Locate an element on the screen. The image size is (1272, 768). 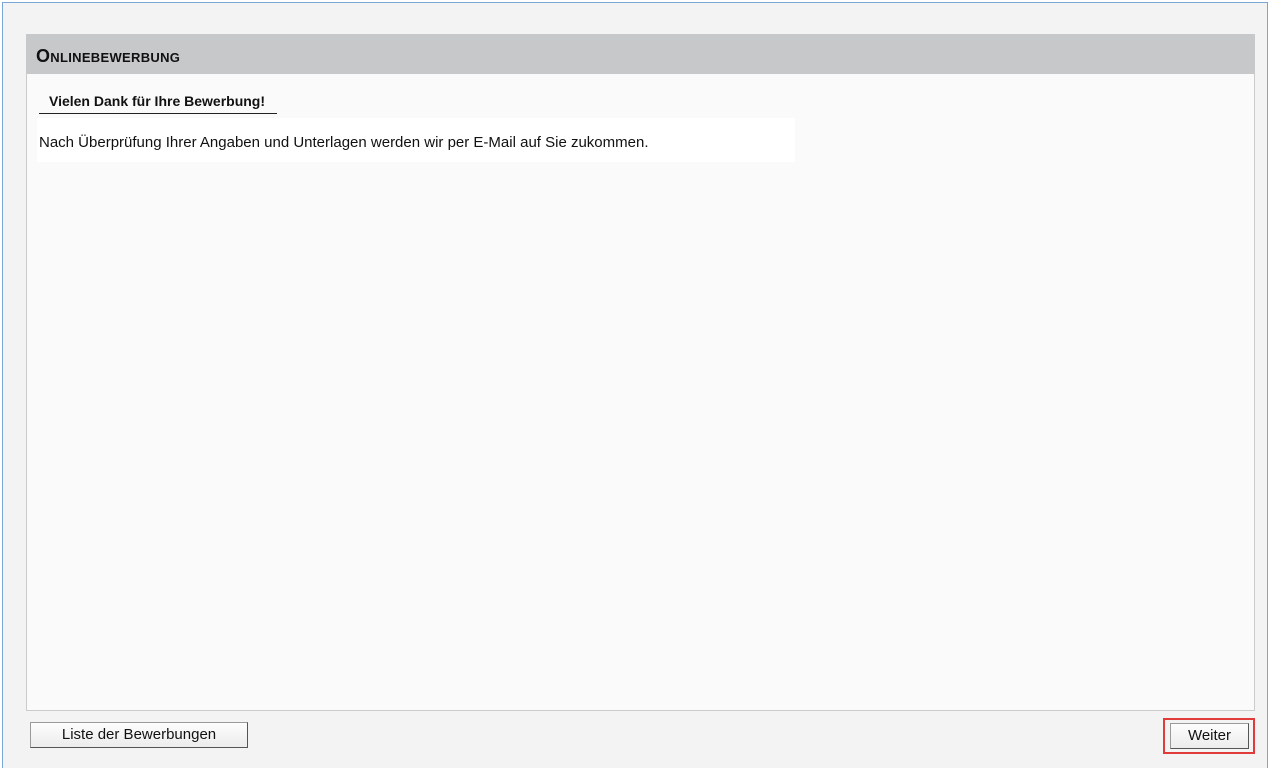
page-title: Onlinebewerbung is located at coordinates (108, 56).